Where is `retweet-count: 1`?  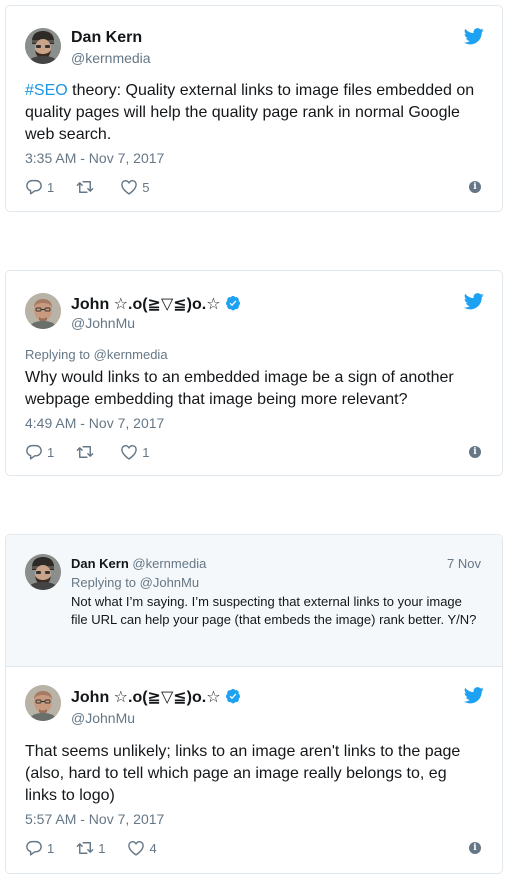 retweet-count: 1 is located at coordinates (102, 848).